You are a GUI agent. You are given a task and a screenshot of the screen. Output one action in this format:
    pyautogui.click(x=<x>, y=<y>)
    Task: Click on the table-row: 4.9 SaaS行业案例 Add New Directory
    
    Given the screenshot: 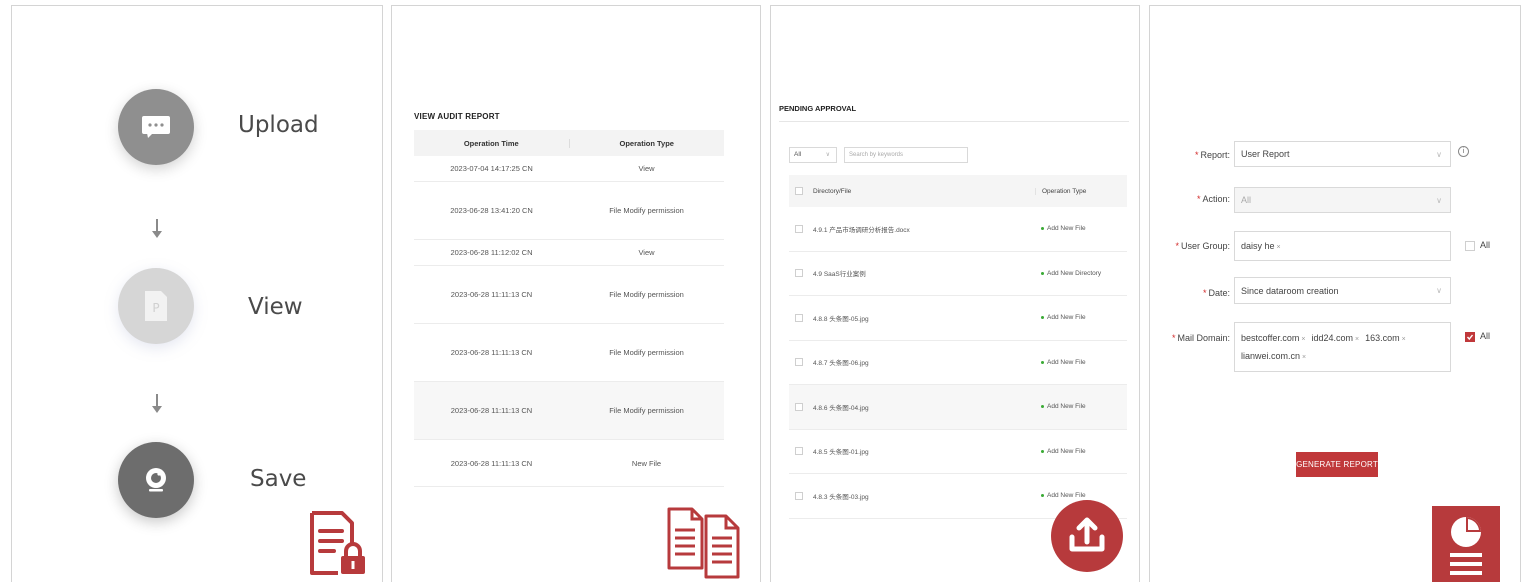 What is the action you would take?
    pyautogui.click(x=958, y=274)
    